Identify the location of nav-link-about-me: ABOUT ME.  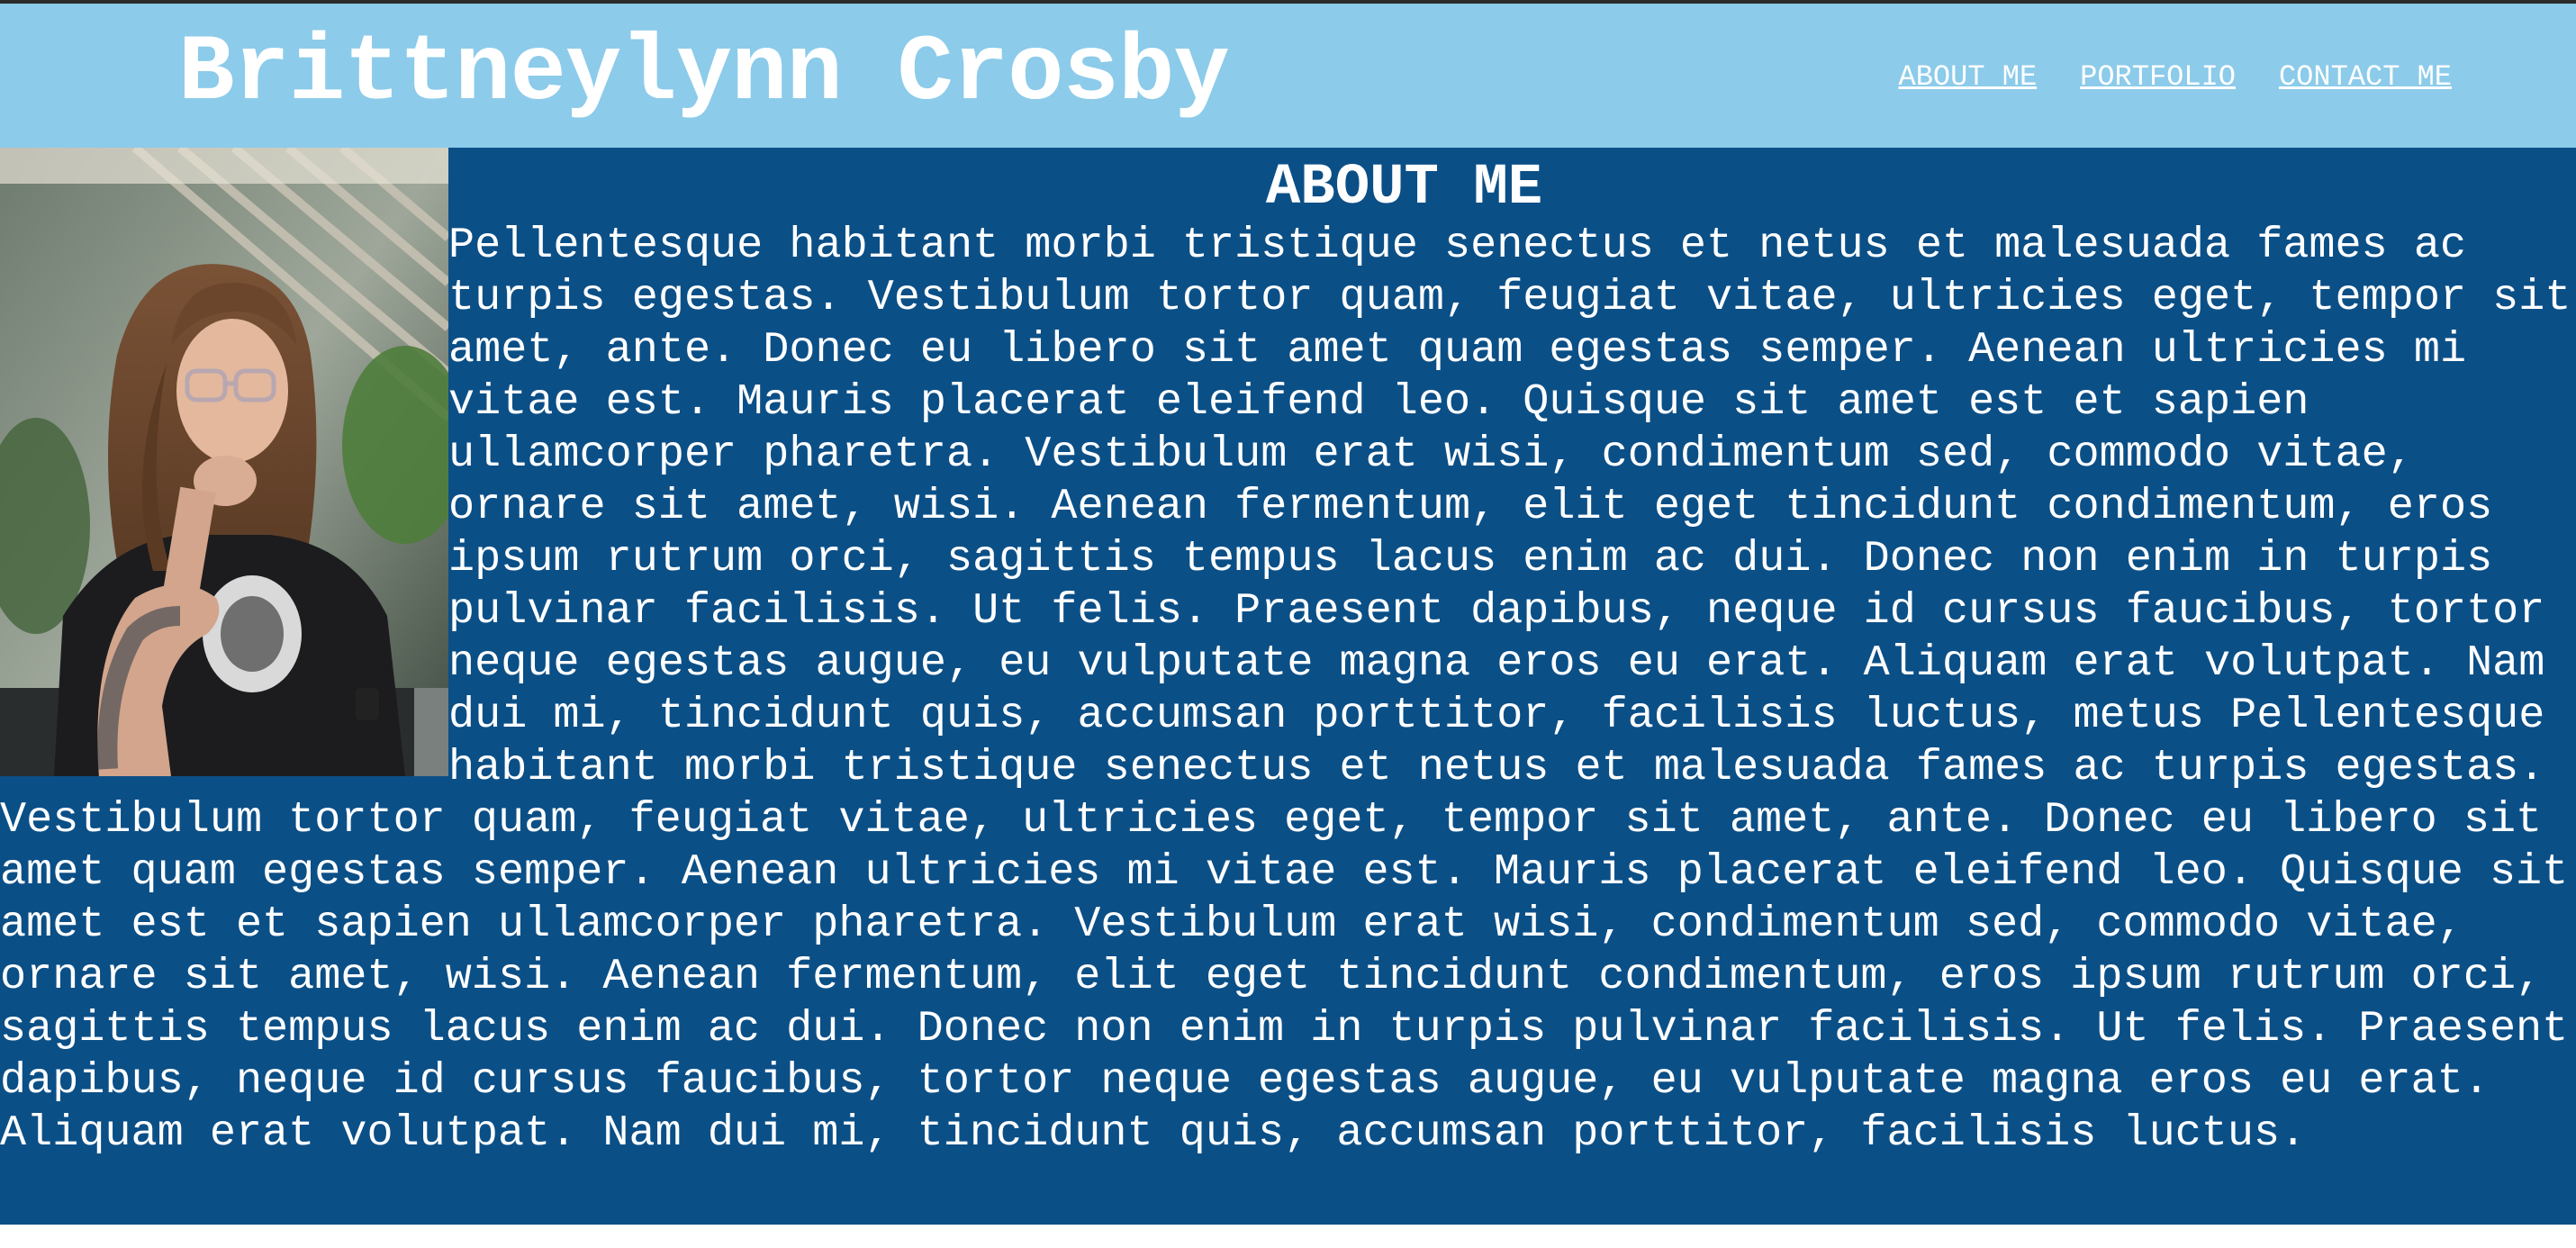
(1968, 77).